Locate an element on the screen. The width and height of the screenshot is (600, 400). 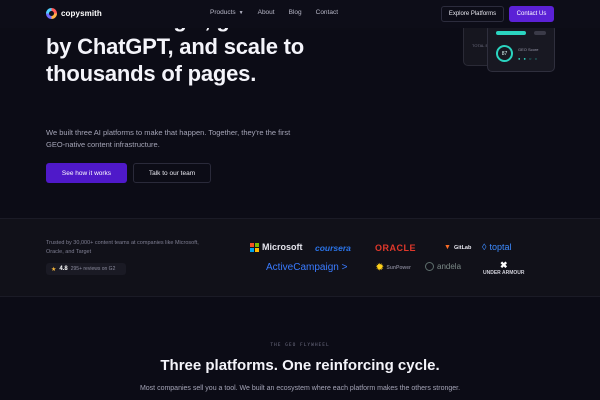
nav-links: Products ▼ About Blog Contact is located at coordinates (274, 12).